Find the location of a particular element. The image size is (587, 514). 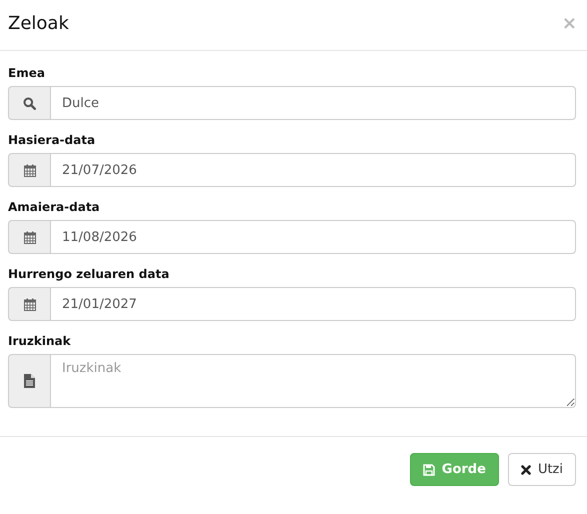

field-label: Hasiera-data is located at coordinates (52, 140).